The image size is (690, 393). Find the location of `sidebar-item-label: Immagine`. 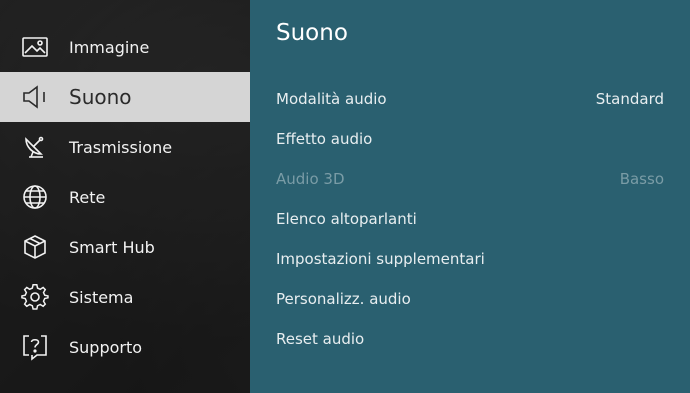

sidebar-item-label: Immagine is located at coordinates (109, 47).